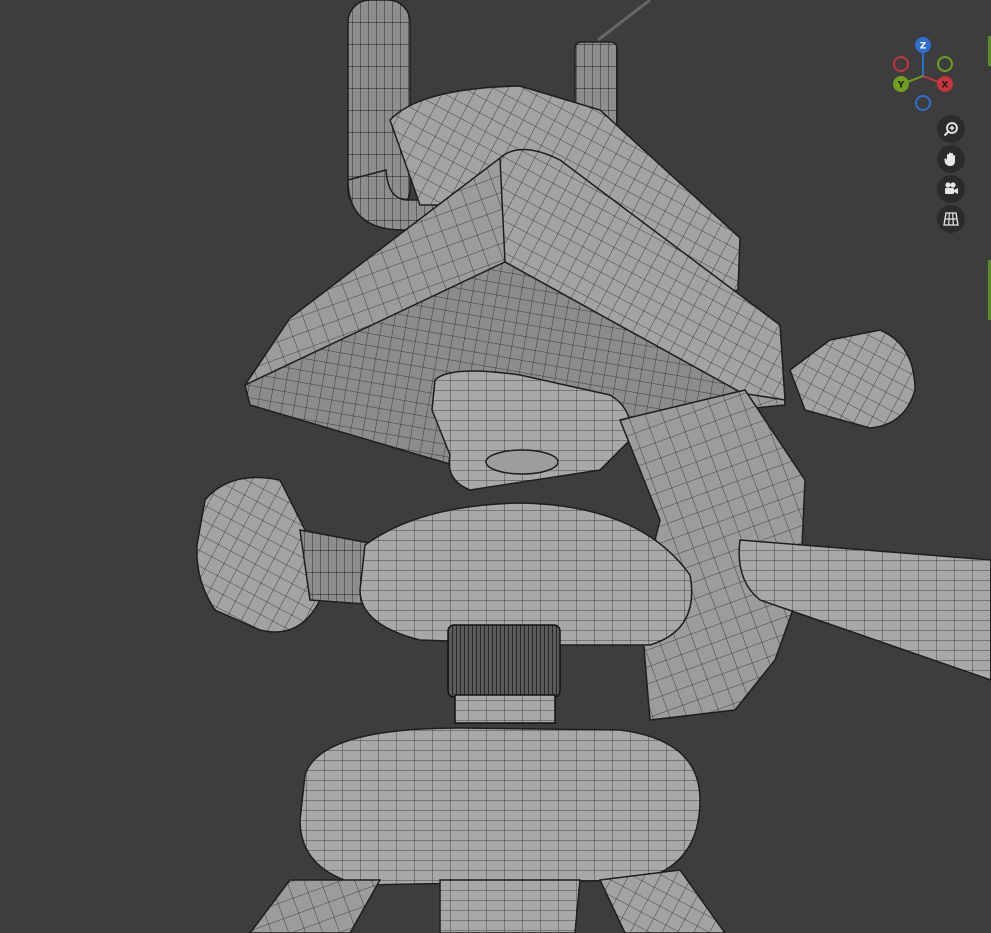 This screenshot has height=933, width=991. I want to click on y-negative-handle, so click(945, 64).